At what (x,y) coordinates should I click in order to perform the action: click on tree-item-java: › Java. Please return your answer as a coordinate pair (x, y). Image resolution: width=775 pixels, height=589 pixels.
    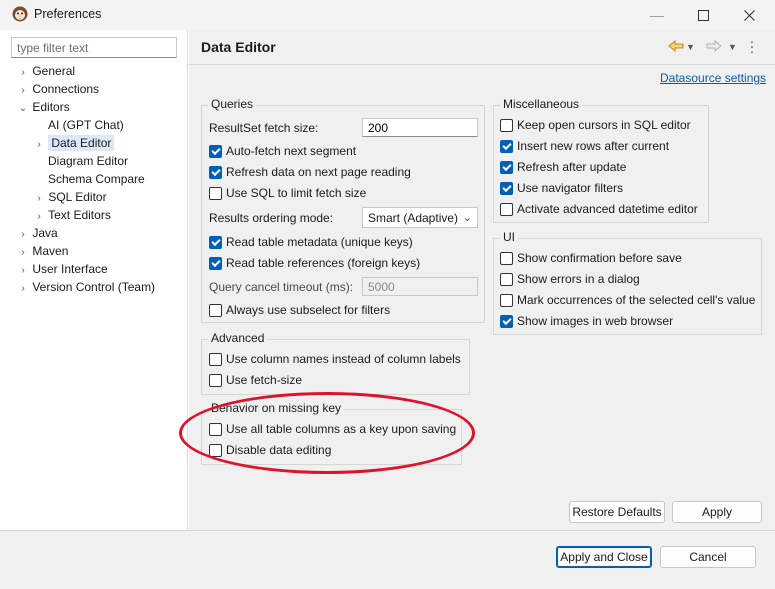
    Looking at the image, I should click on (37, 233).